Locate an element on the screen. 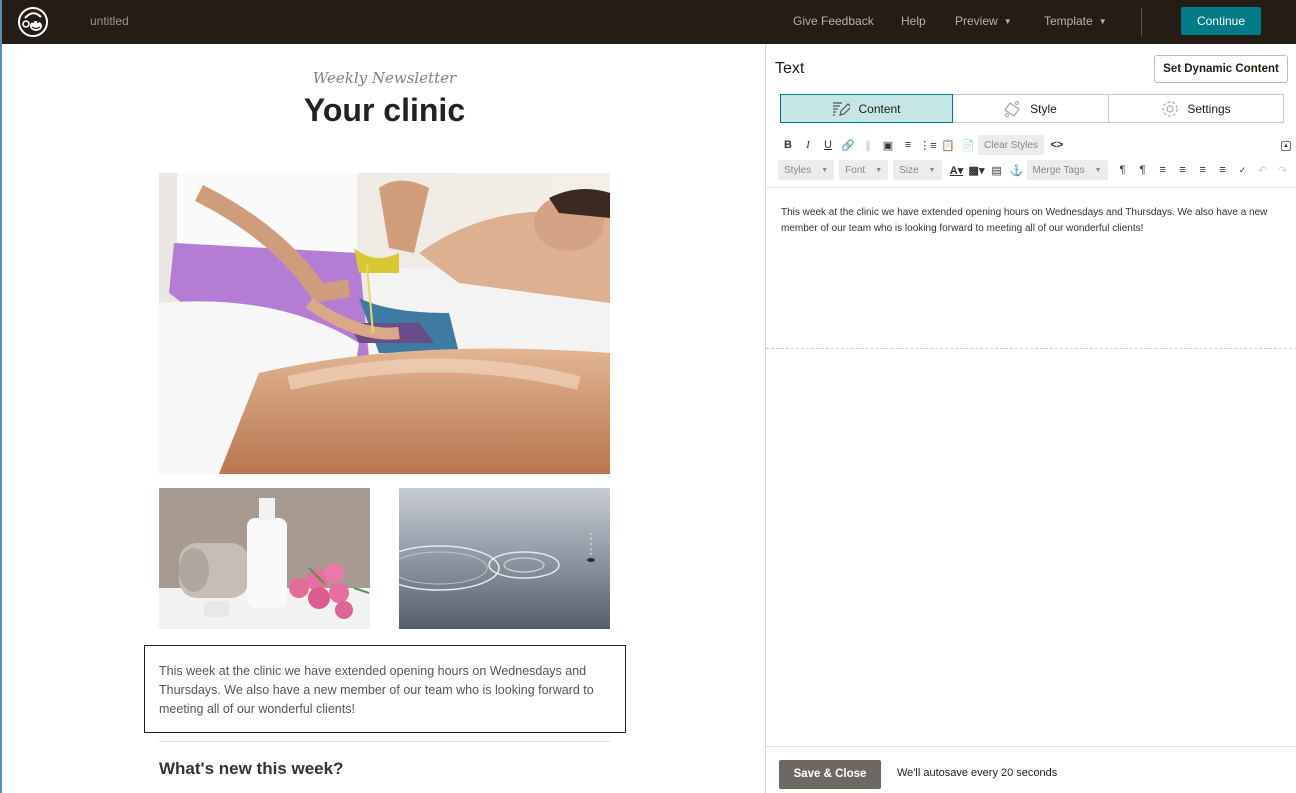 The height and width of the screenshot is (793, 1296). save-and-close-button: Save & Close is located at coordinates (830, 774).